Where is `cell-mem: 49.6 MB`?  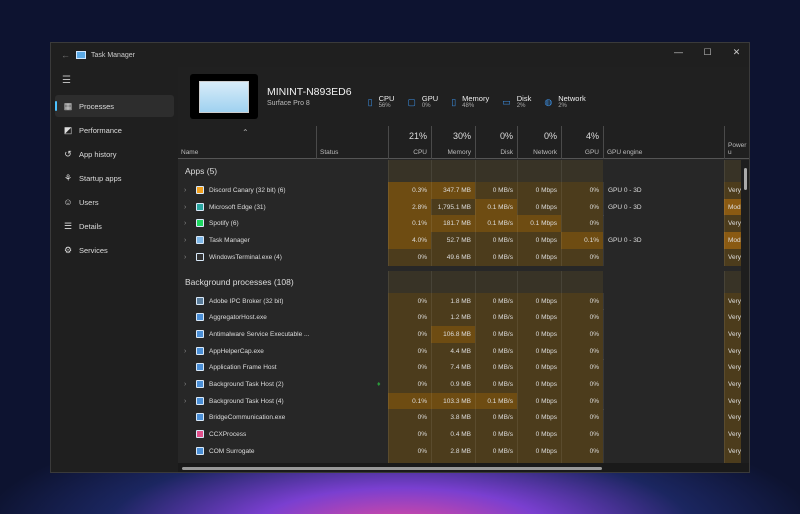 cell-mem: 49.6 MB is located at coordinates (453, 257).